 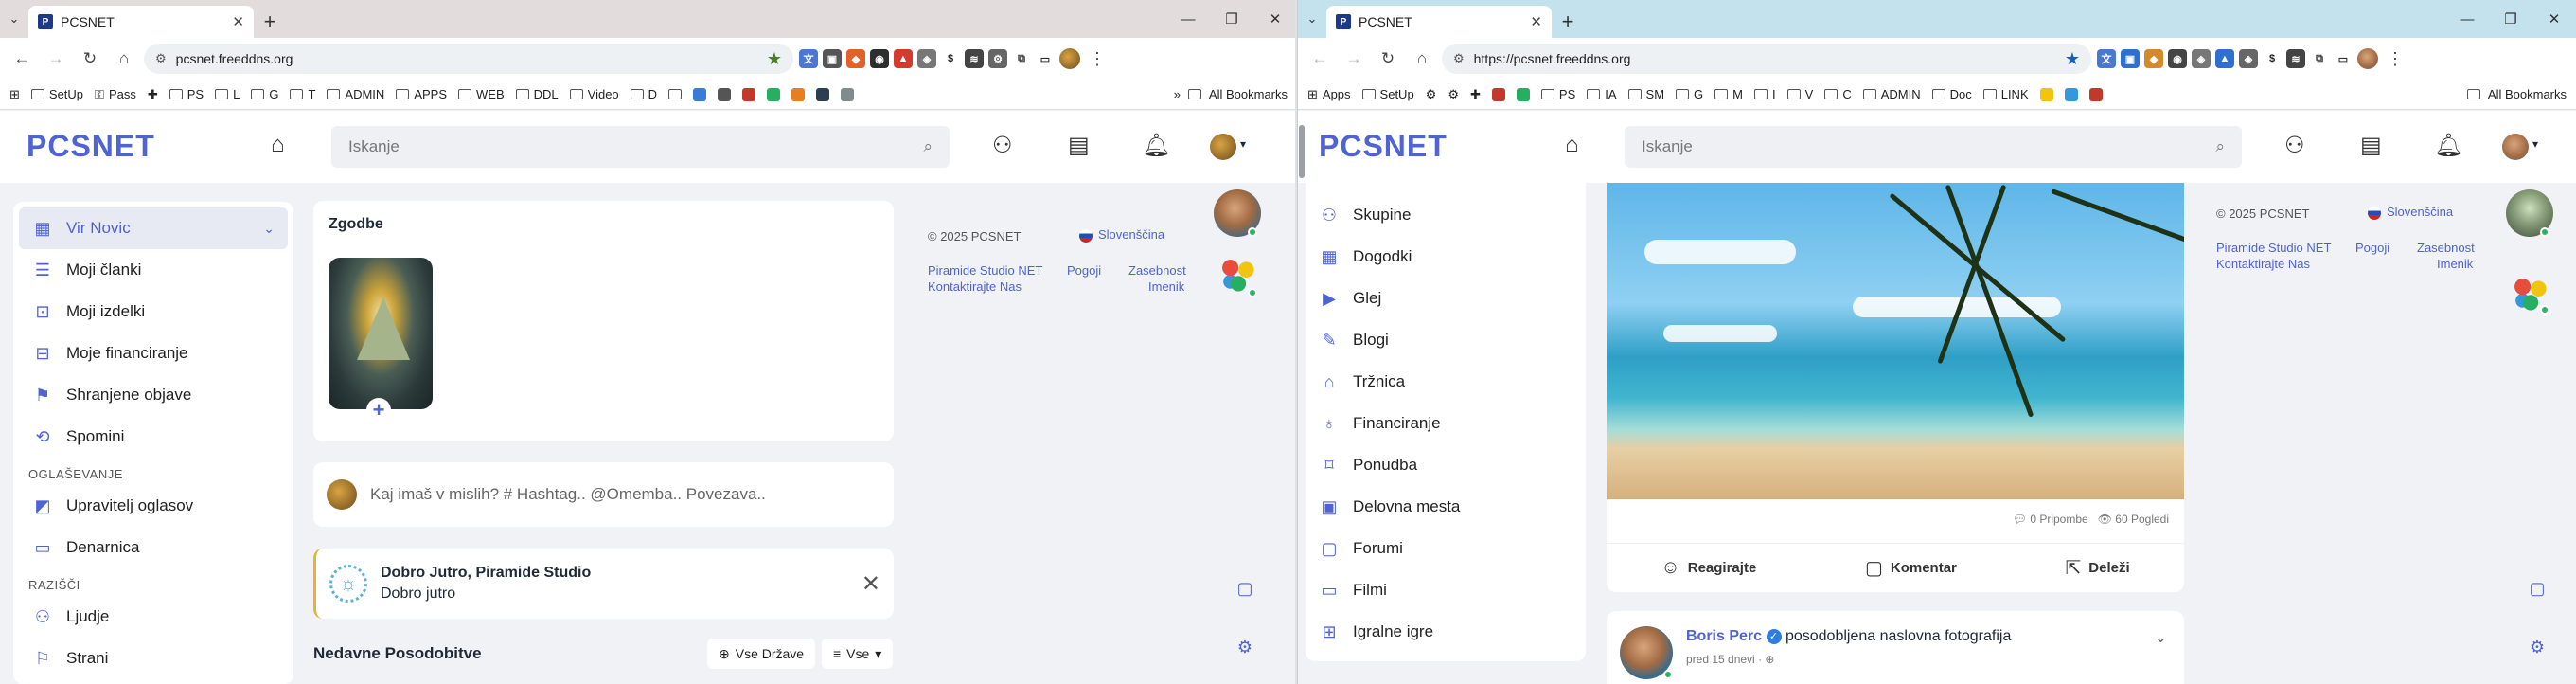 What do you see at coordinates (1765, 94) in the screenshot?
I see `bookmark-folder: I` at bounding box center [1765, 94].